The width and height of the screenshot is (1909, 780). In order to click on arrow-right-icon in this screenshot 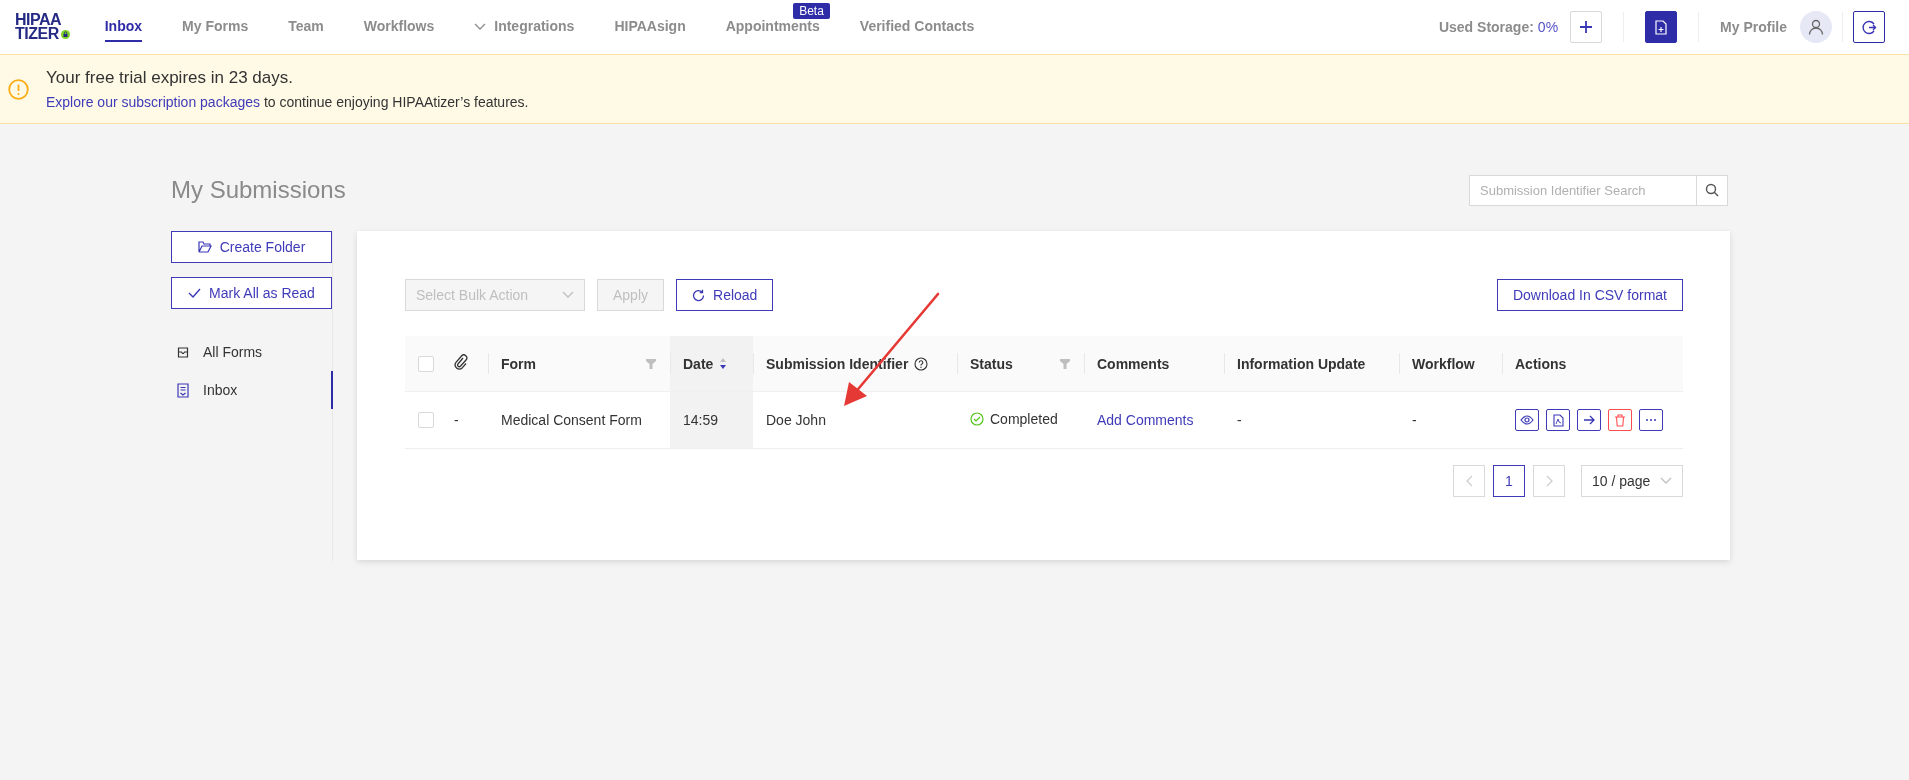, I will do `click(1589, 420)`.